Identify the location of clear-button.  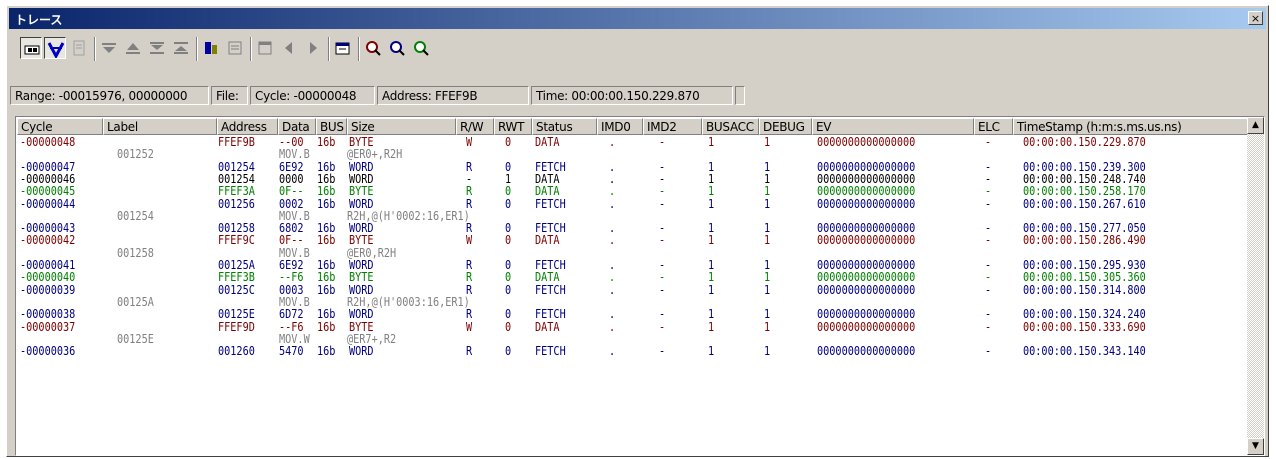
(79, 48).